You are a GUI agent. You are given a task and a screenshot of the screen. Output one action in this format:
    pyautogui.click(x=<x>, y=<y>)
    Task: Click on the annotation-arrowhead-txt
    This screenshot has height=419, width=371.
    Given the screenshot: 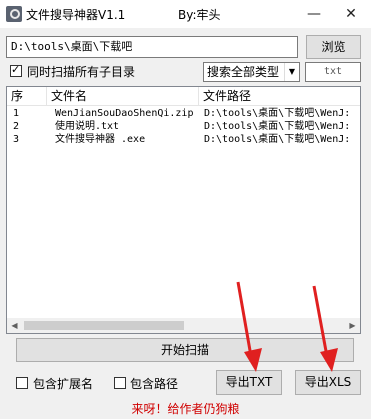 What is the action you would take?
    pyautogui.click(x=253, y=360)
    